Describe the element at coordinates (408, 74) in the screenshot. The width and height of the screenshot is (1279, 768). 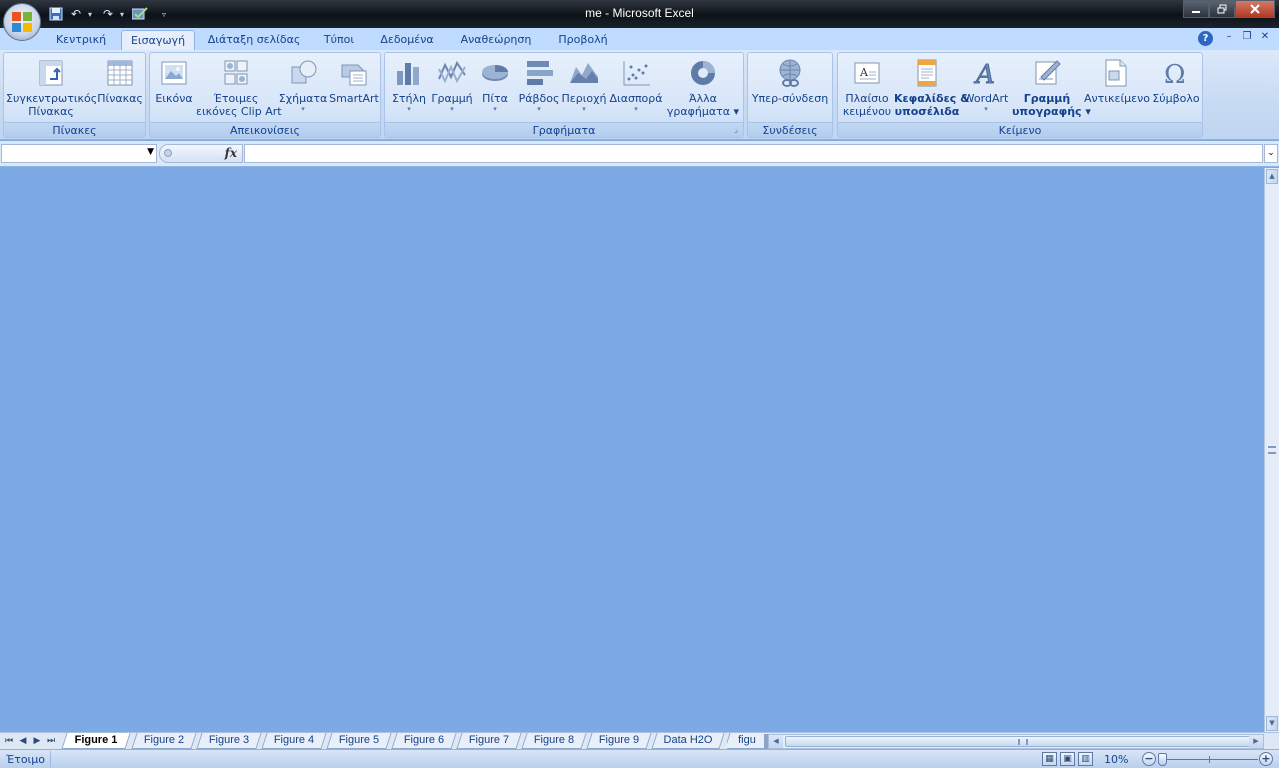
I see `column-chart-icon` at that location.